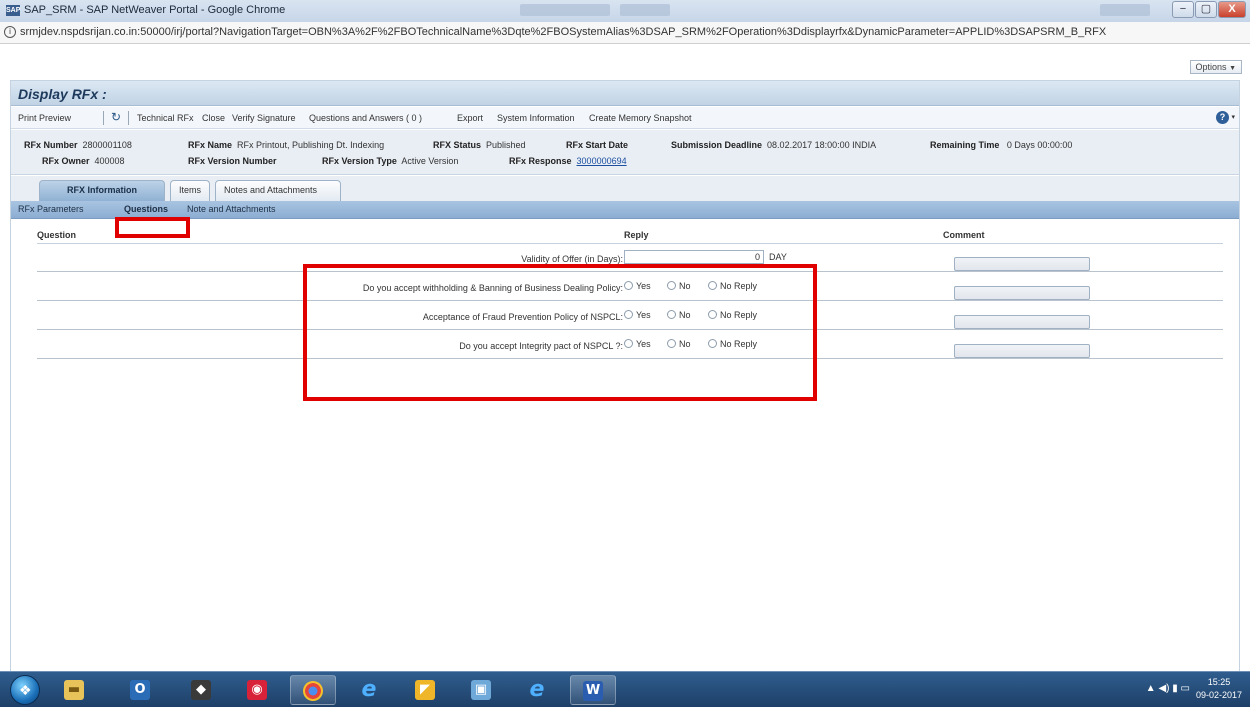  What do you see at coordinates (190, 190) in the screenshot?
I see `tab-items: Items` at bounding box center [190, 190].